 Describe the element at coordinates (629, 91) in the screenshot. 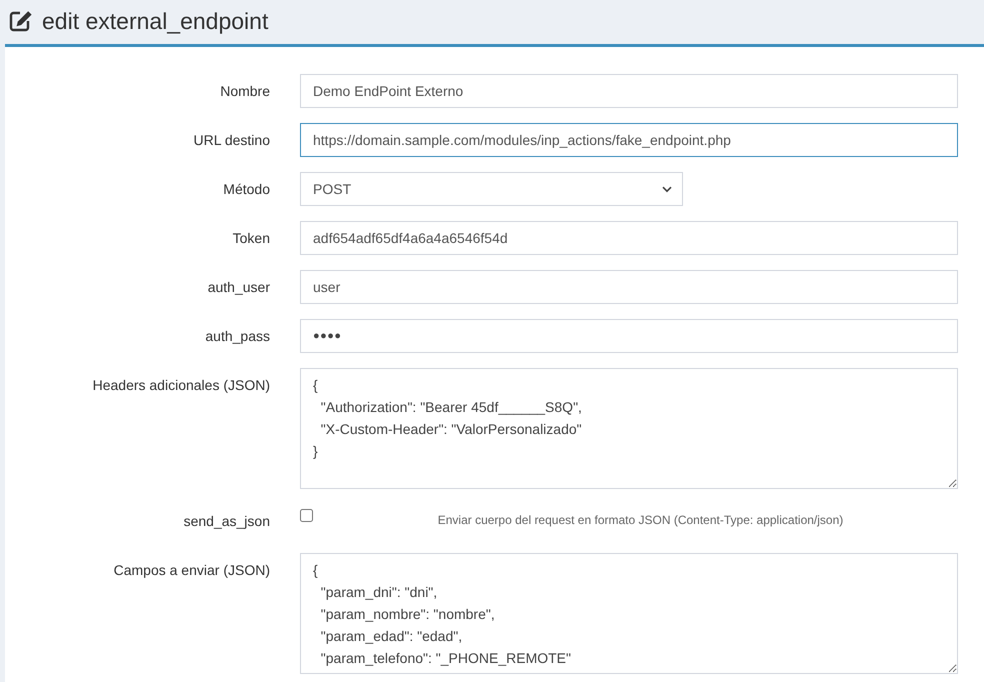

I see `text-field: Demo EndPoint Externo` at that location.